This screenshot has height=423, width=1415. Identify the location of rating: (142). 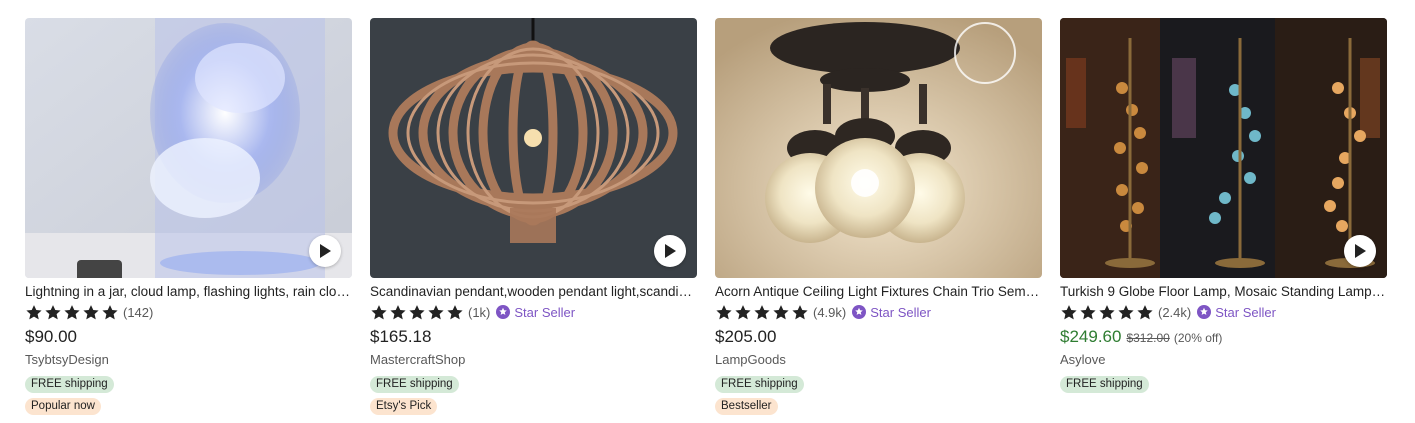
(188, 312).